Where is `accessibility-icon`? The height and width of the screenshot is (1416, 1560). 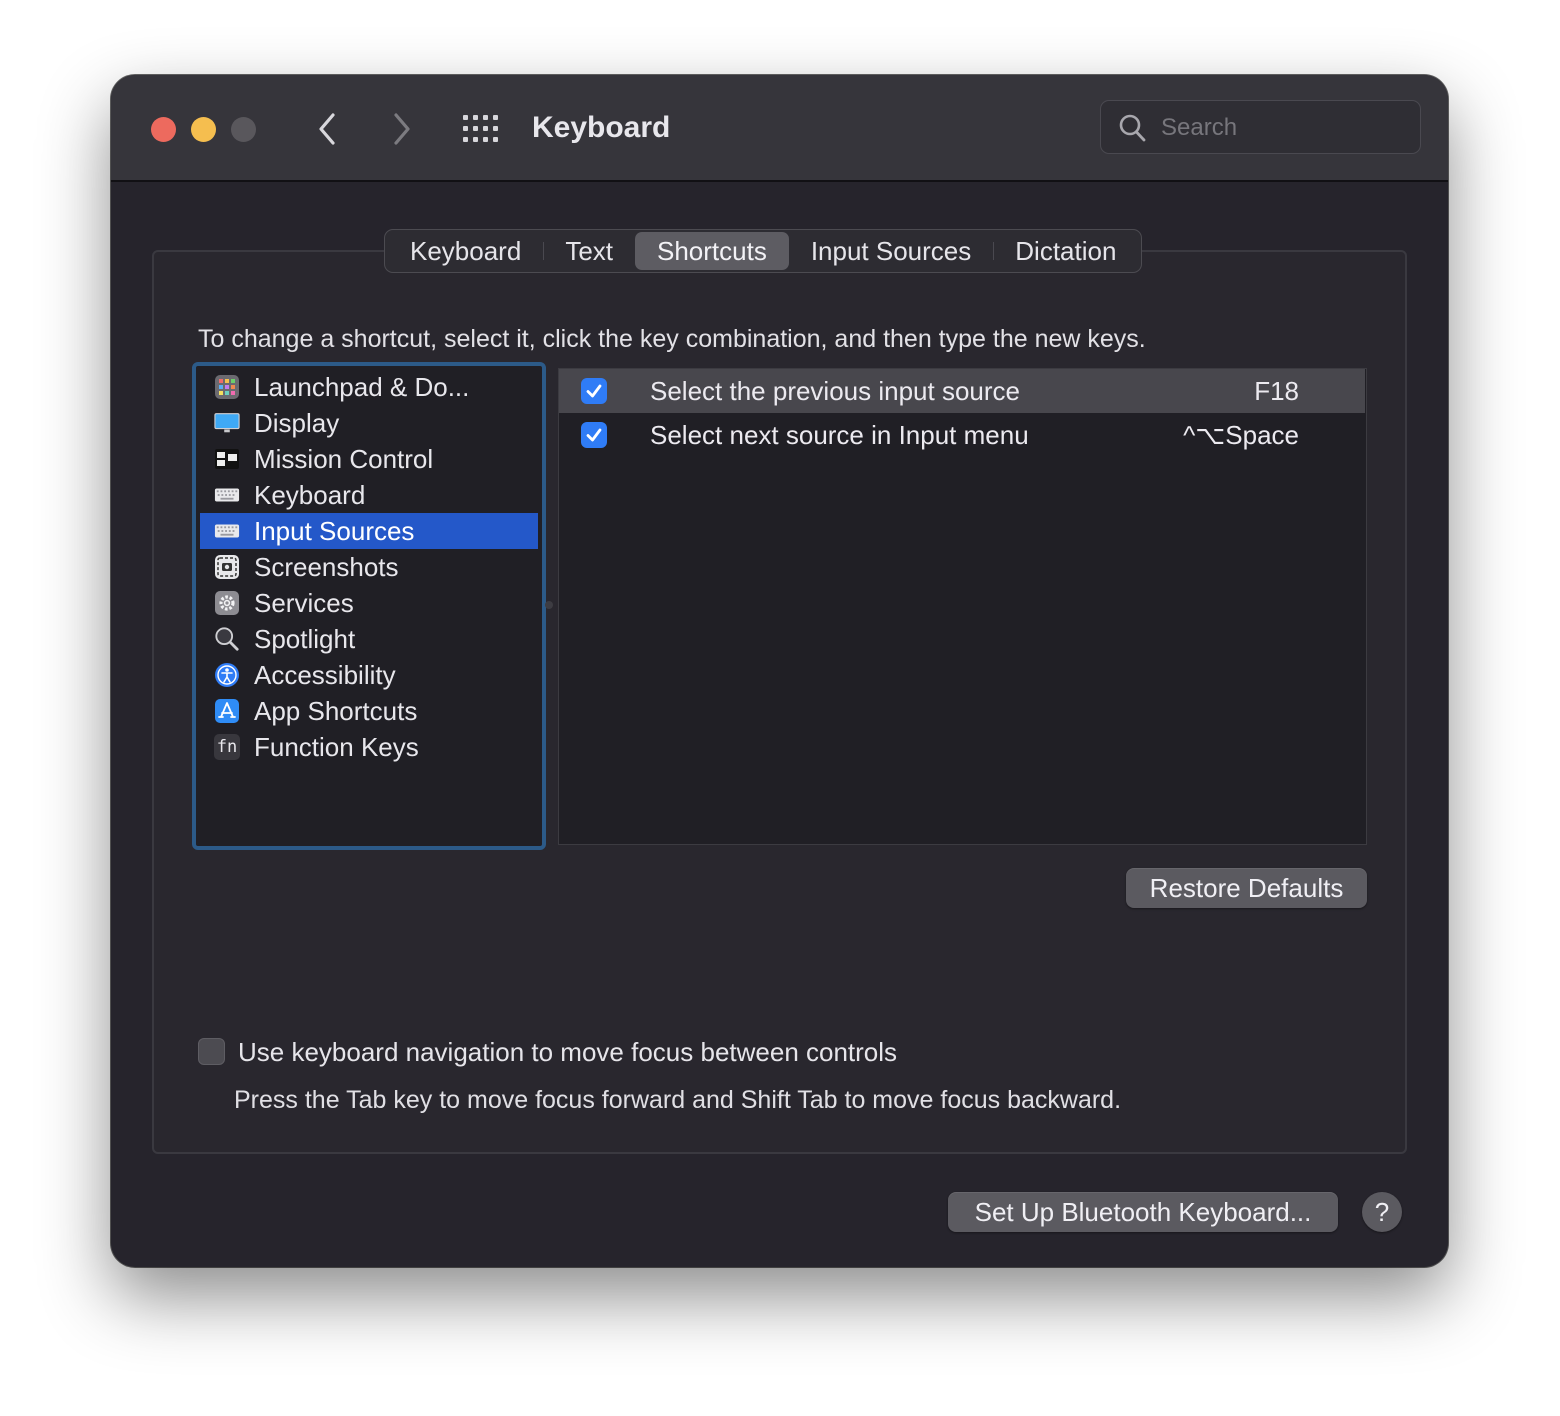 accessibility-icon is located at coordinates (227, 675).